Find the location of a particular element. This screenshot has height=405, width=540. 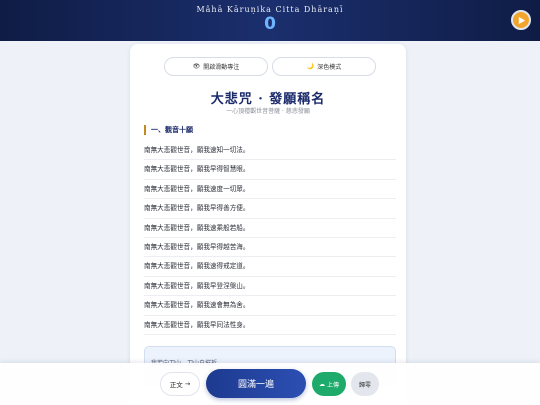

text-button: 正文 → is located at coordinates (180, 384).